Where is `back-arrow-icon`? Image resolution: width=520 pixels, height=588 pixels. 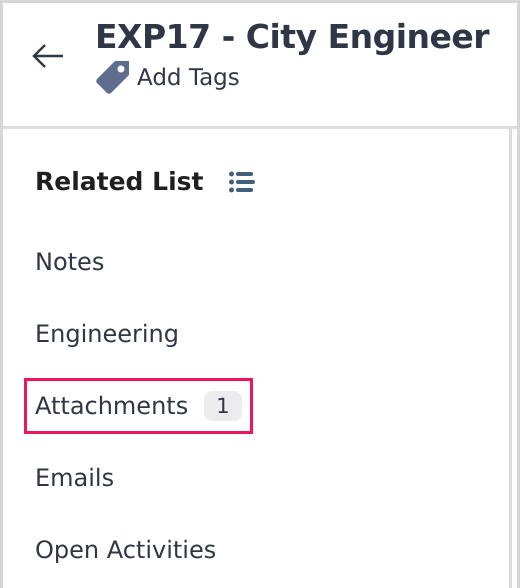
back-arrow-icon is located at coordinates (48, 56).